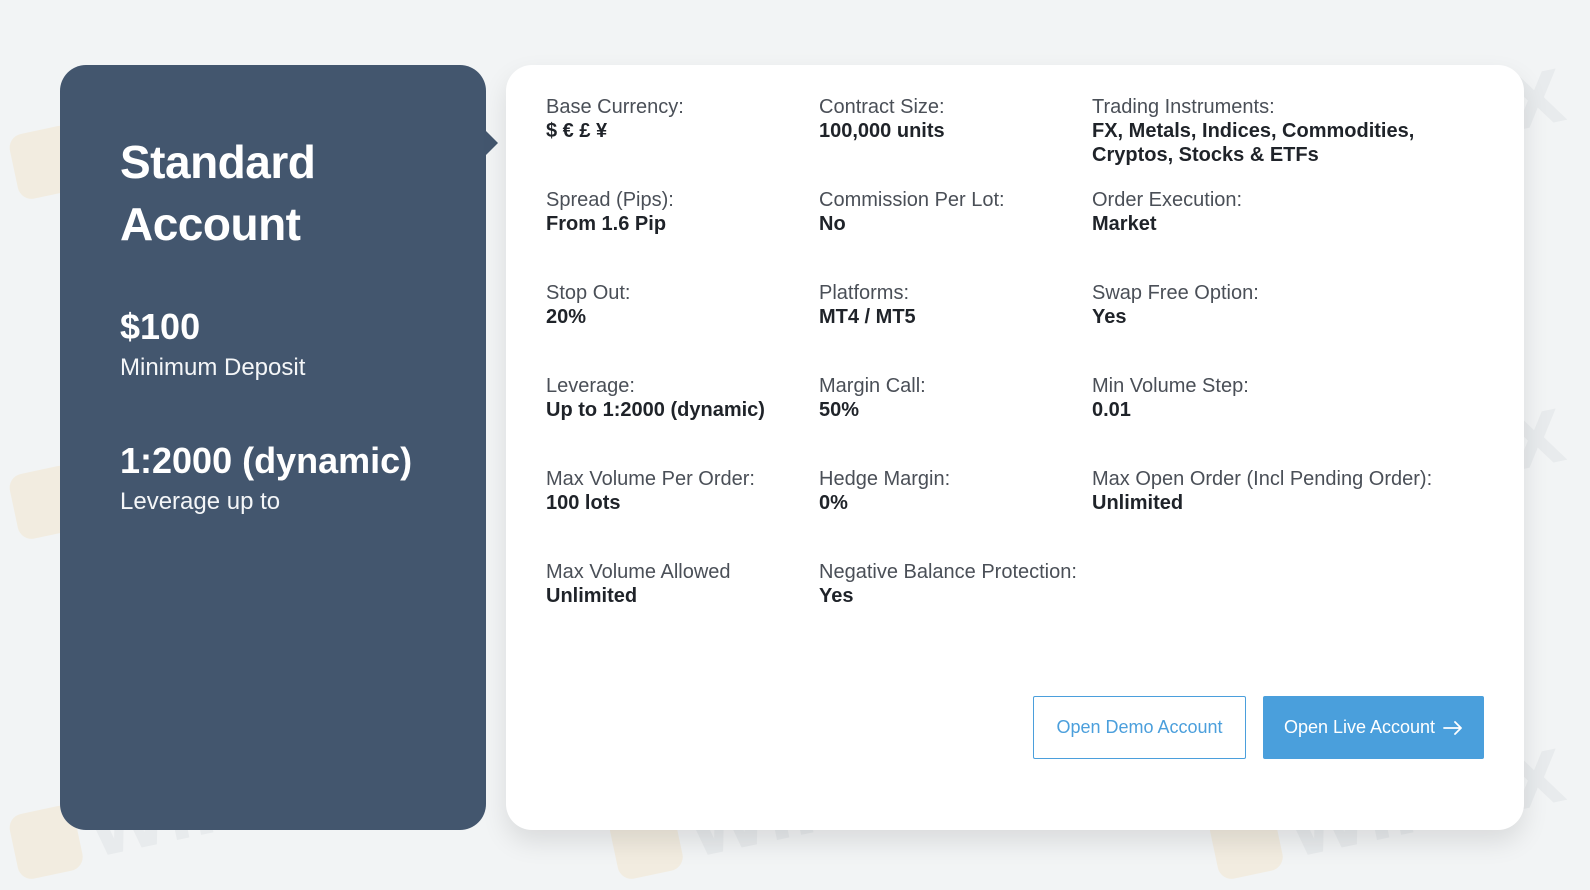 The width and height of the screenshot is (1590, 890). What do you see at coordinates (266, 460) in the screenshot?
I see `leverage-value: 1:2000 (dynamic)` at bounding box center [266, 460].